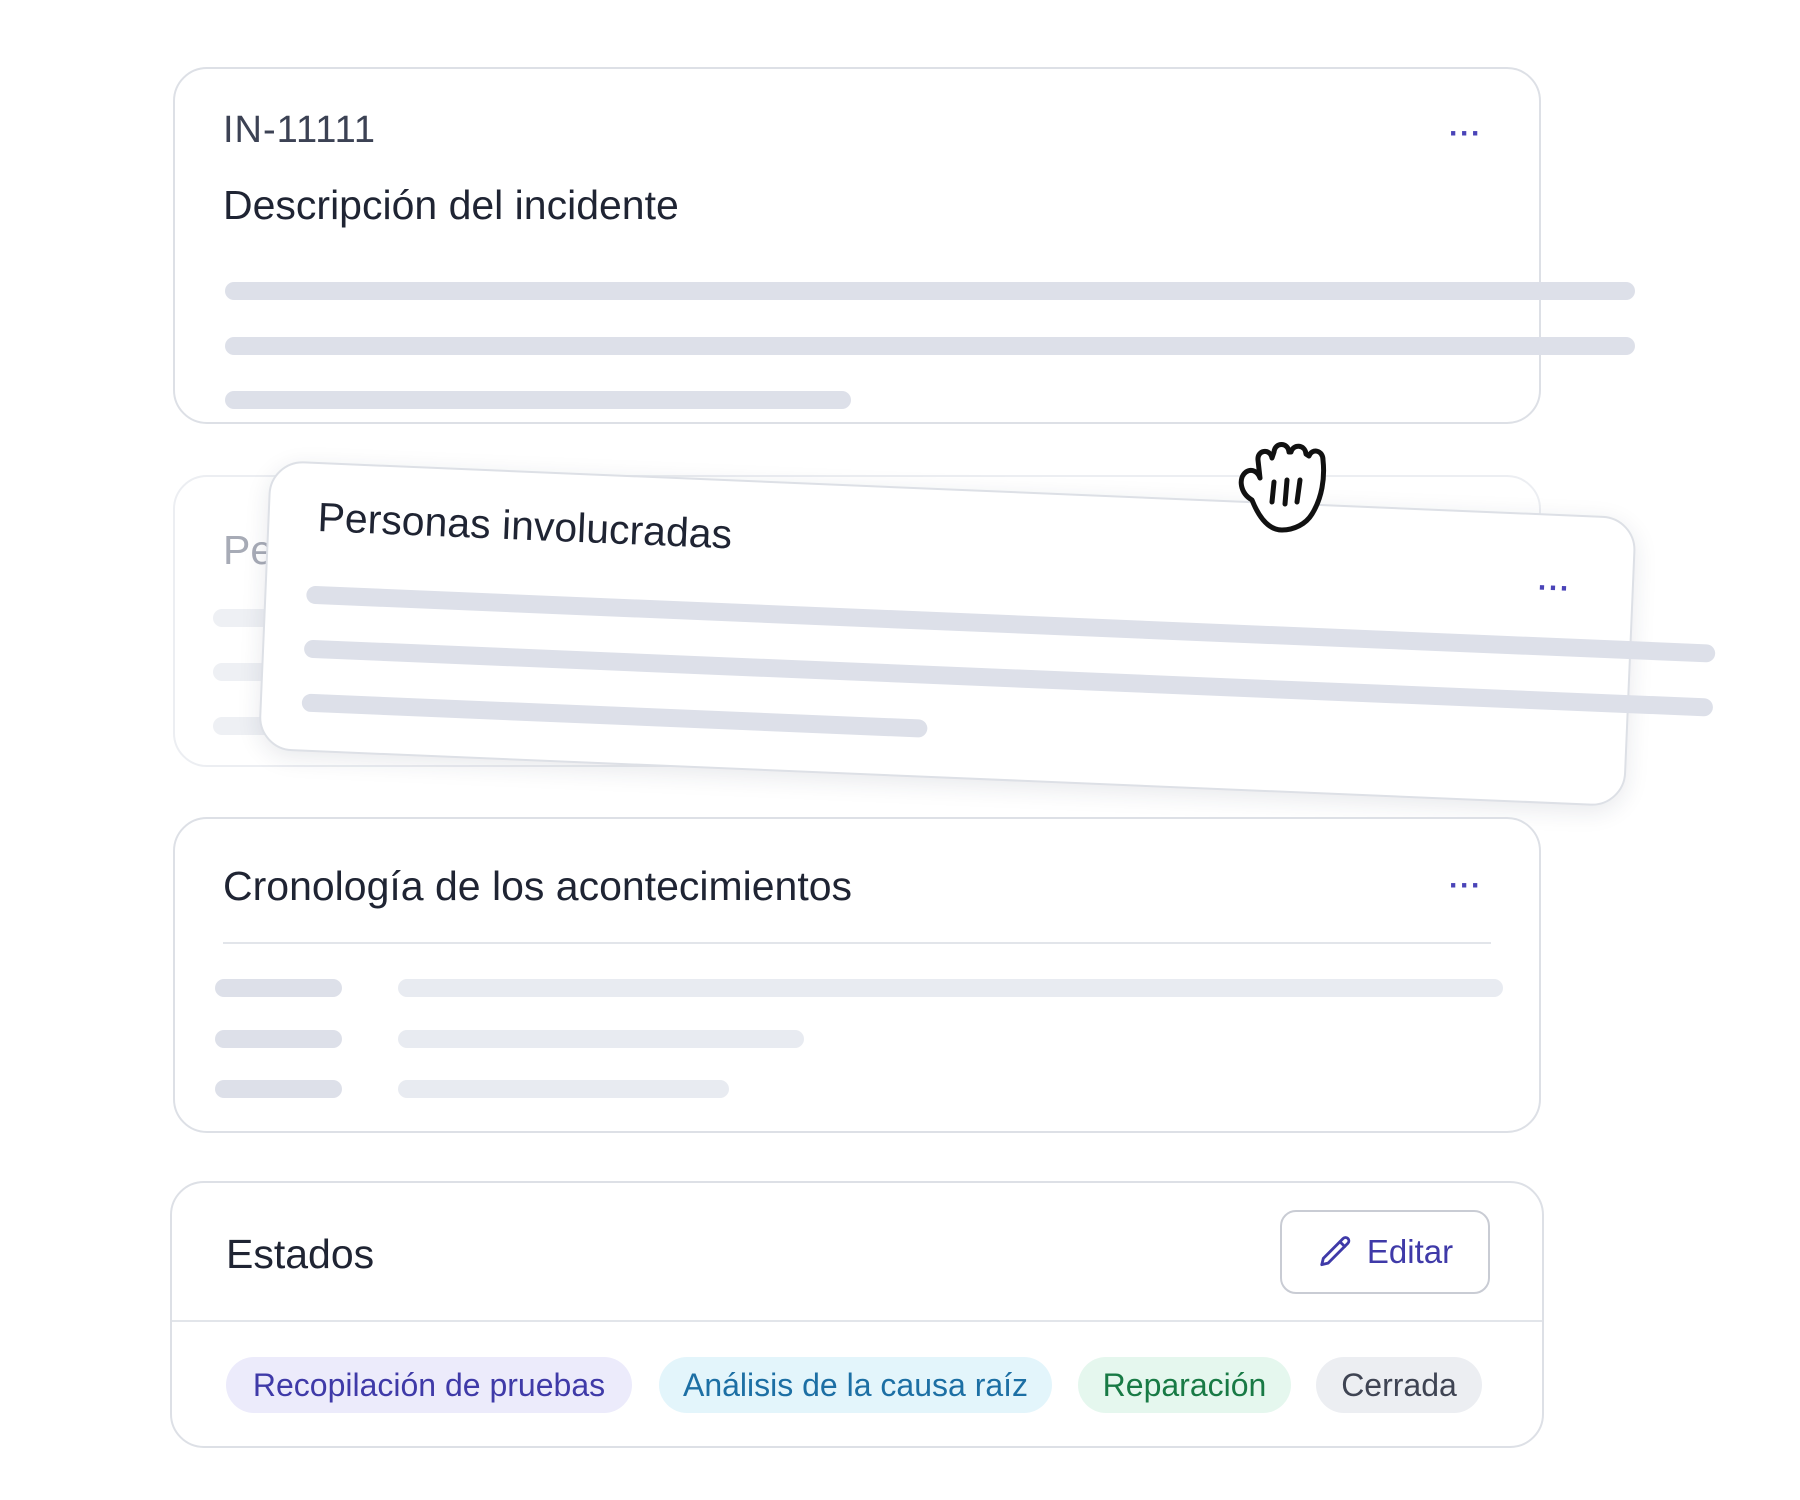 The width and height of the screenshot is (1800, 1500). Describe the element at coordinates (538, 886) in the screenshot. I see `timeline-title: Cronología de los acontecimientos` at that location.